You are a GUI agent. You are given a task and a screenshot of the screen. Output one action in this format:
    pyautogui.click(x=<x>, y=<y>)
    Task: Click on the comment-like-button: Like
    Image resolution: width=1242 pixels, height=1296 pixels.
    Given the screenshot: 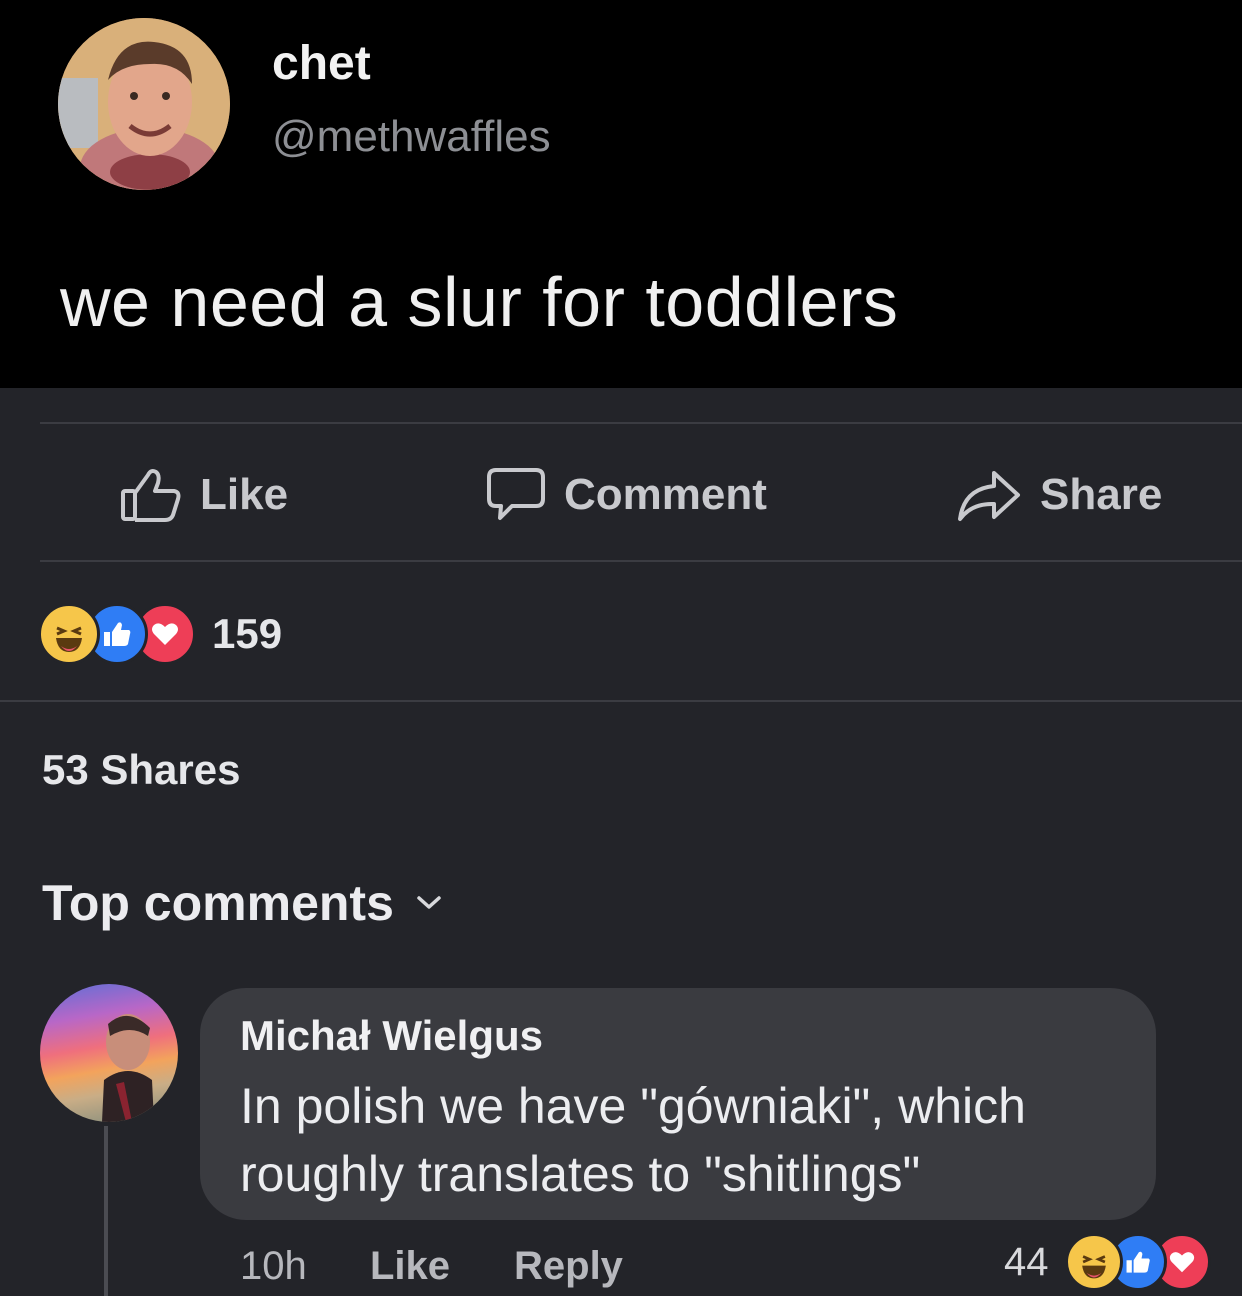 What is the action you would take?
    pyautogui.click(x=410, y=1266)
    